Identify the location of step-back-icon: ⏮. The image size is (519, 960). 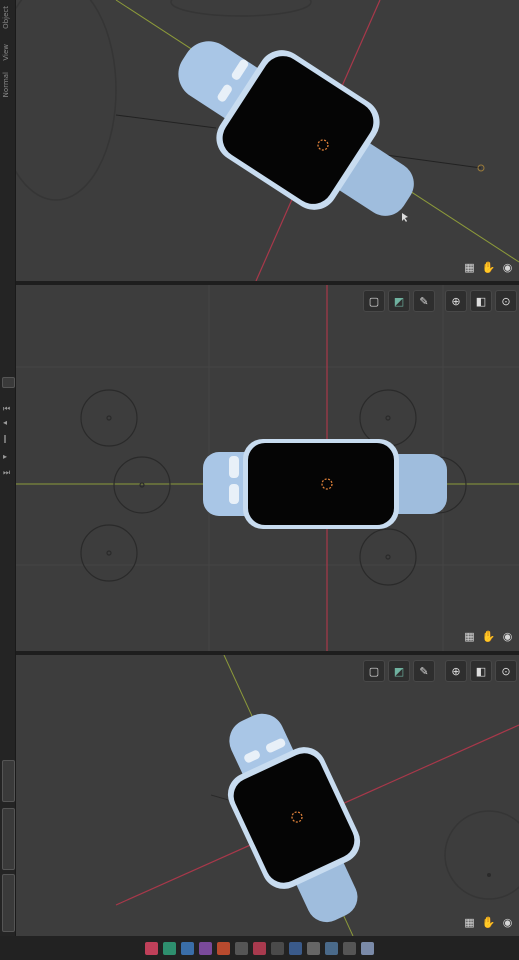
(6, 409).